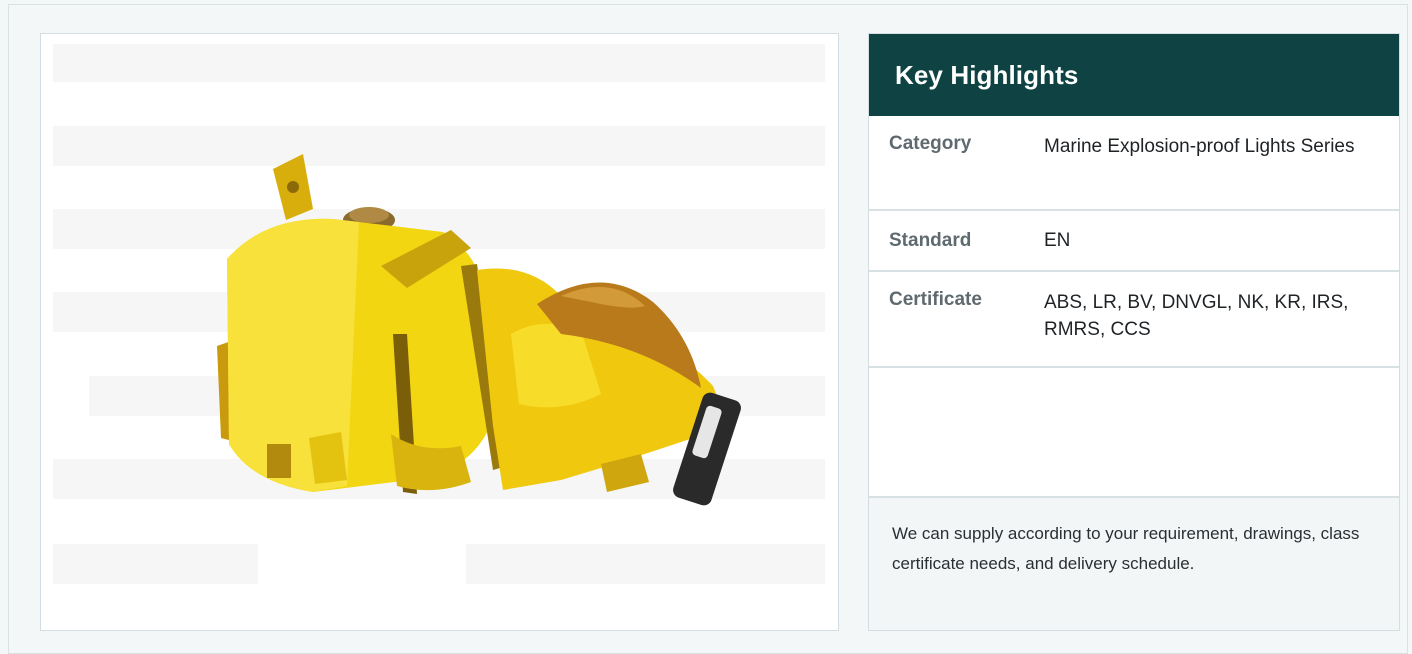 The height and width of the screenshot is (654, 1412). What do you see at coordinates (1057, 240) in the screenshot?
I see `highlight-value: EN` at bounding box center [1057, 240].